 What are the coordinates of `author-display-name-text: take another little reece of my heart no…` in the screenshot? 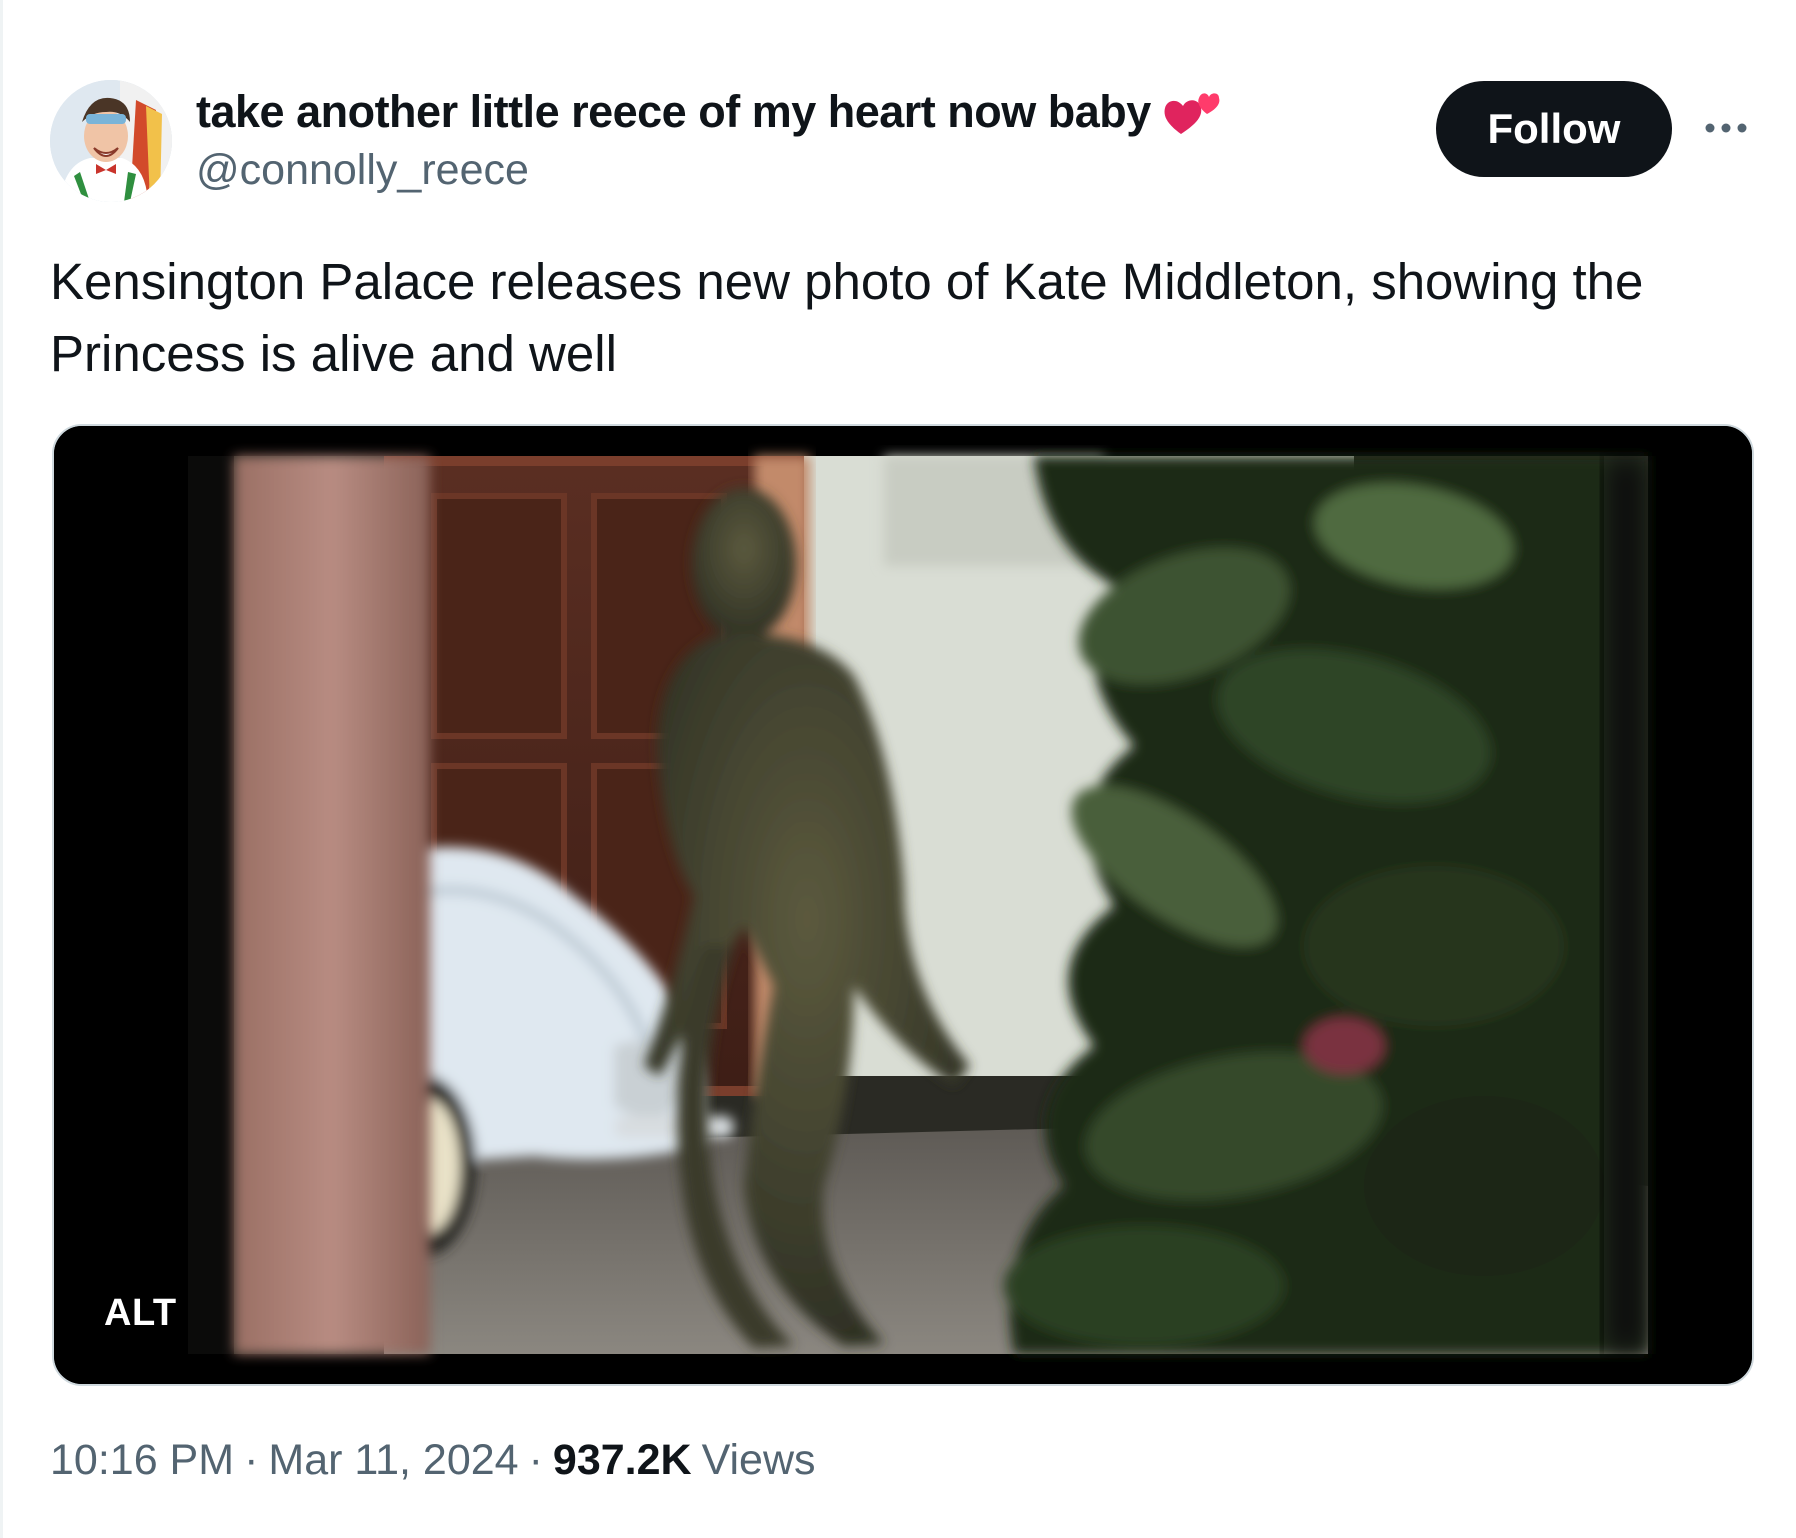 It's located at (673, 111).